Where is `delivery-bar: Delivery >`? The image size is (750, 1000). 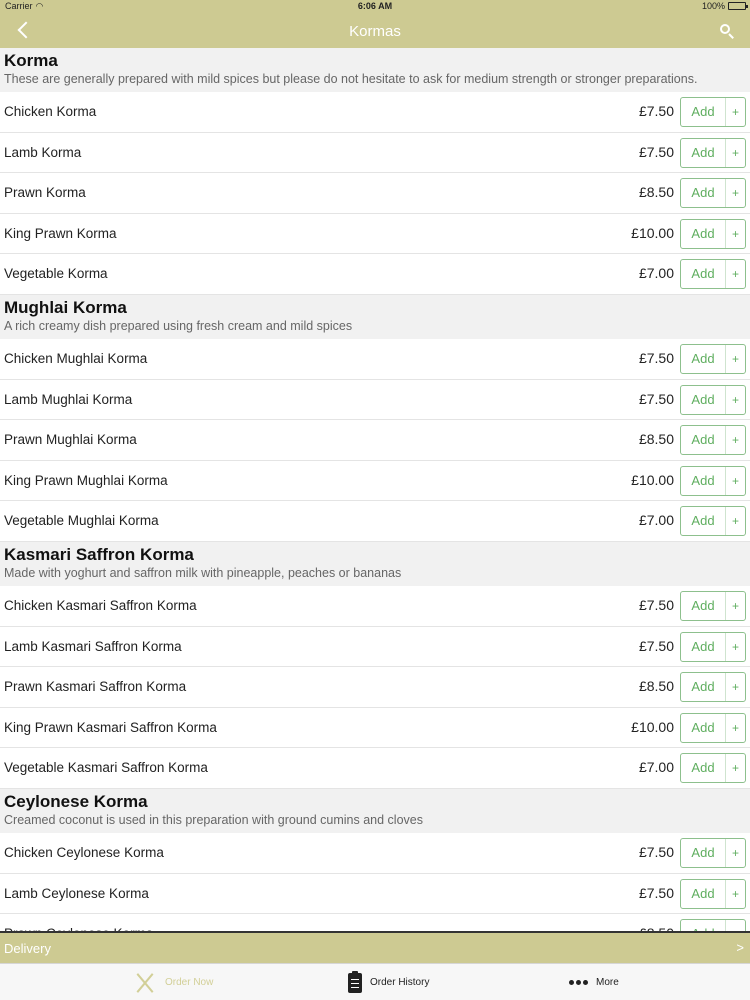
delivery-bar: Delivery > is located at coordinates (375, 947).